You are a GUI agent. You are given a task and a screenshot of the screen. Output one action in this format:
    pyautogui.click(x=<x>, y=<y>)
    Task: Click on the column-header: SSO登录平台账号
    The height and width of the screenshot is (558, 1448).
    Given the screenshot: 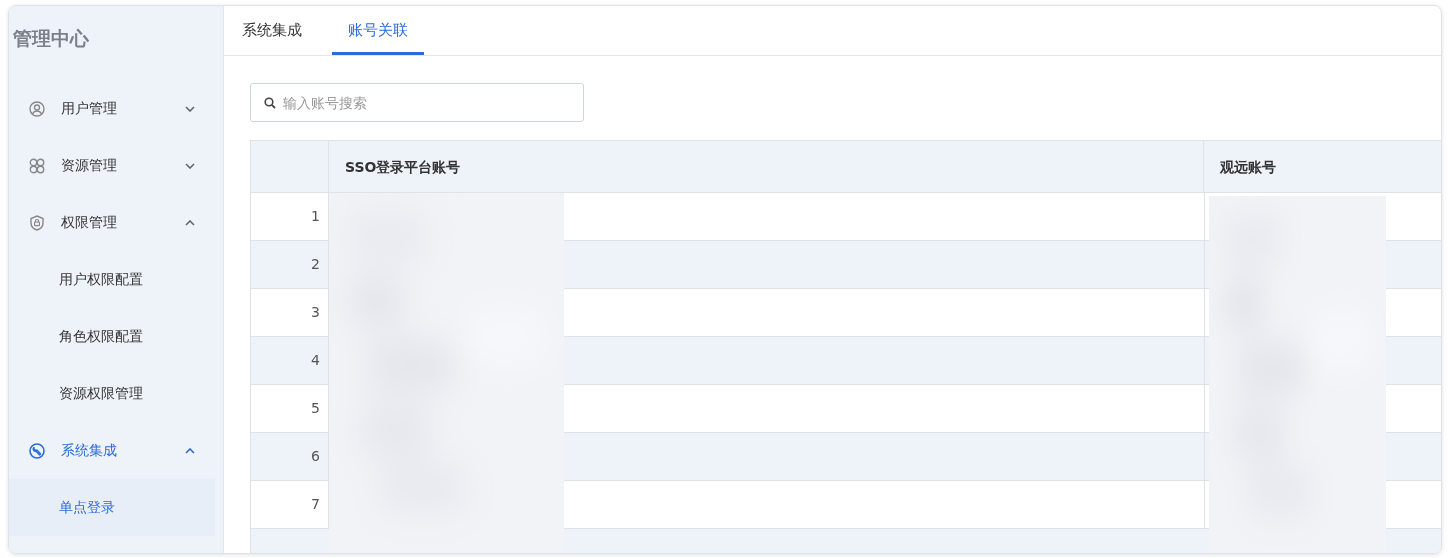 What is the action you would take?
    pyautogui.click(x=766, y=166)
    